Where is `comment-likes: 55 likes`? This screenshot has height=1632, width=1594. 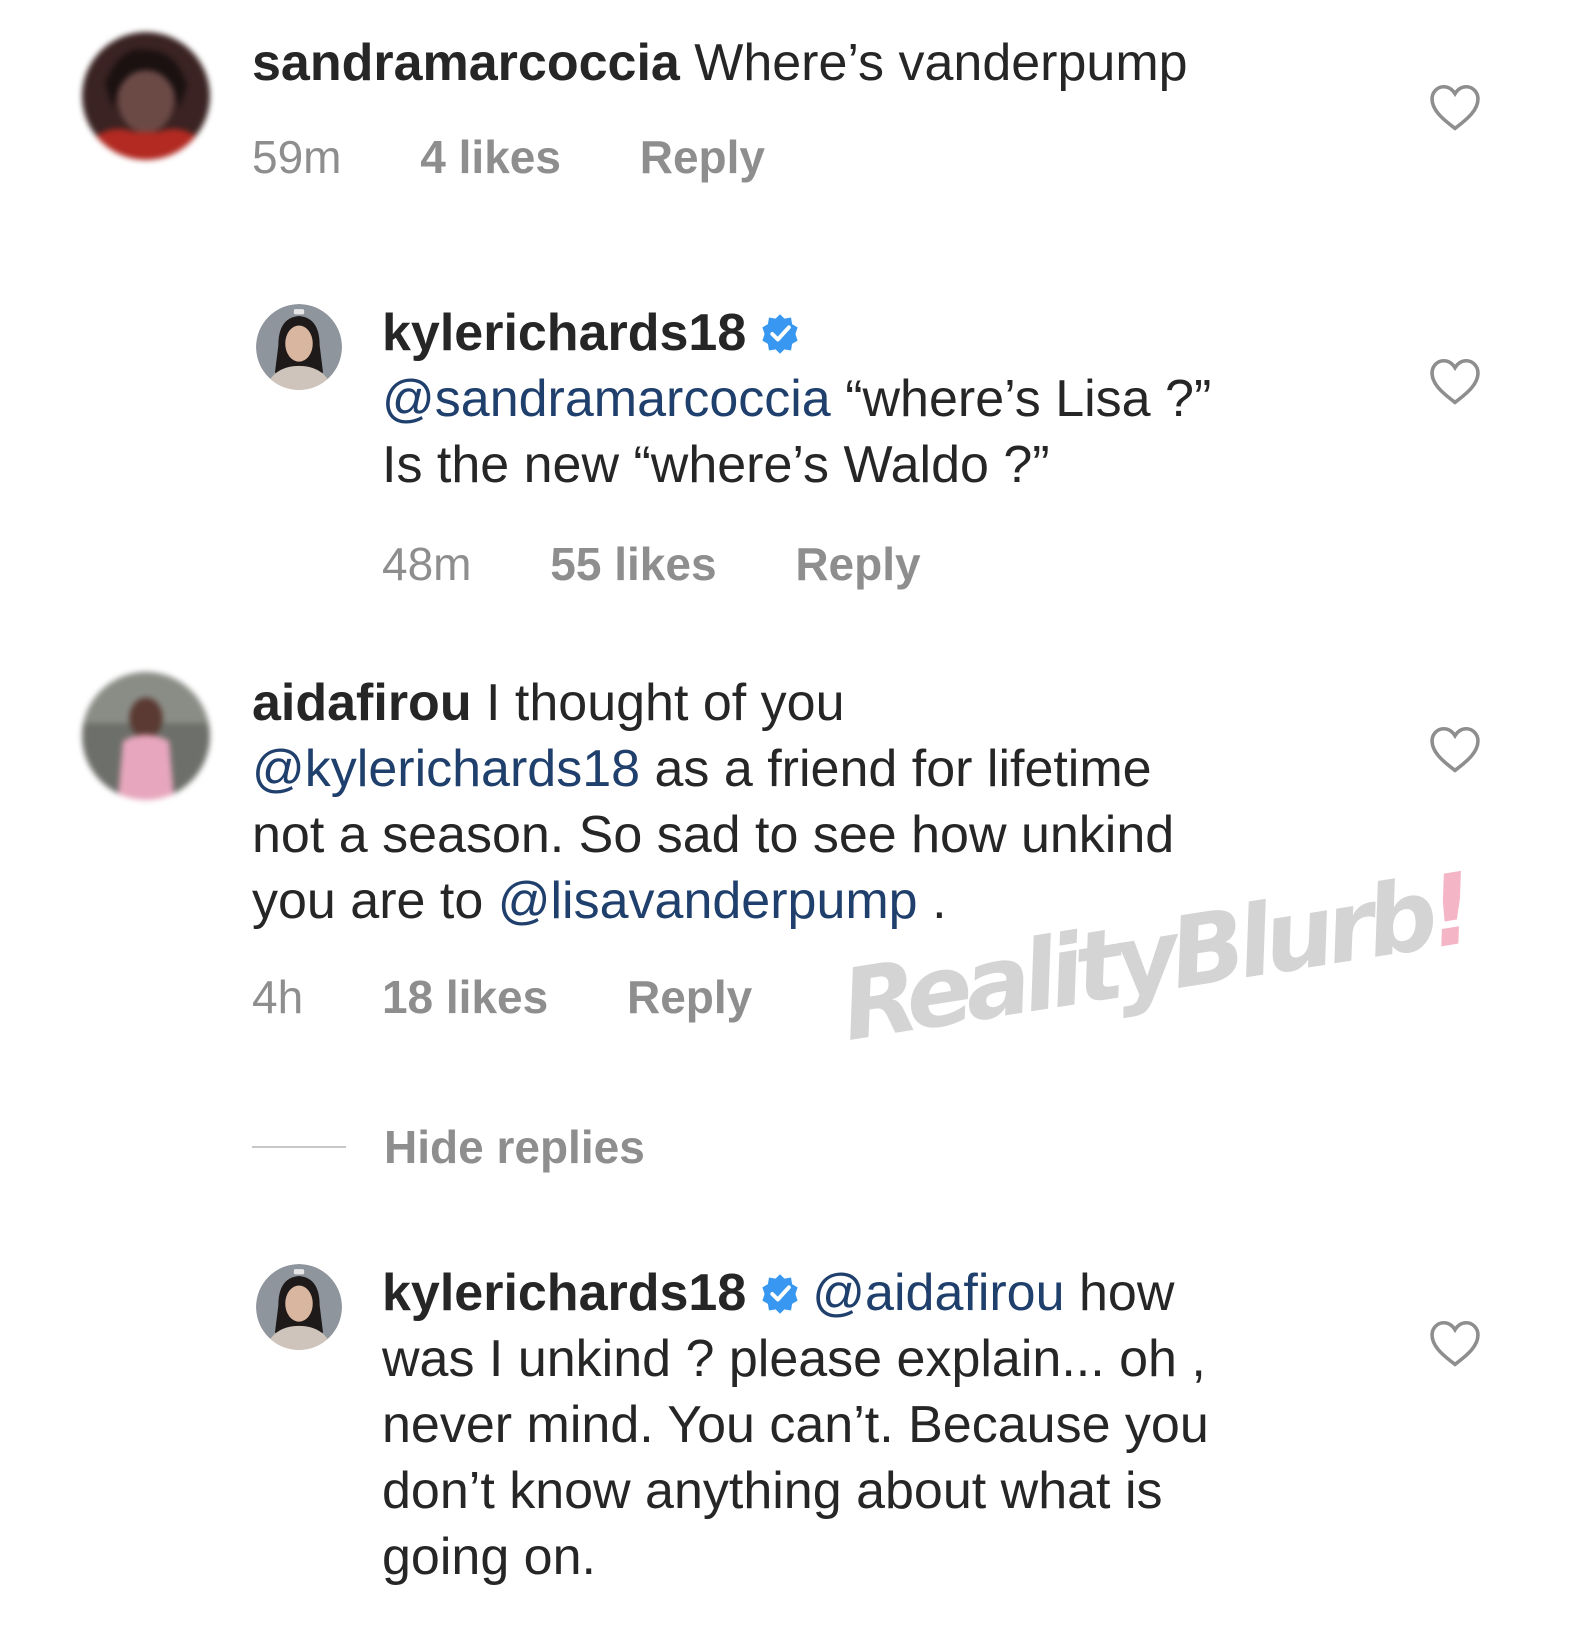 comment-likes: 55 likes is located at coordinates (633, 564).